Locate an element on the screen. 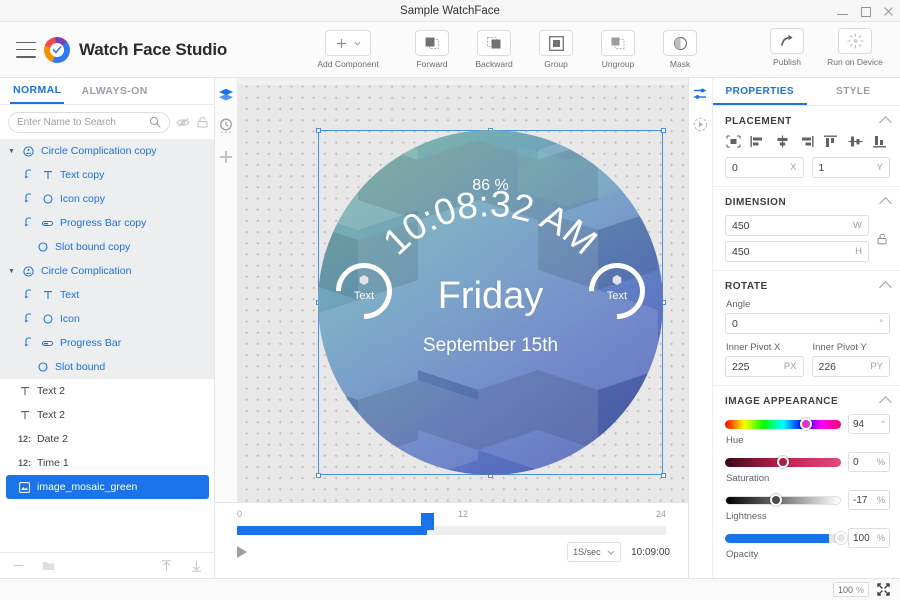  layer-item-time-1: 12: Time 1 is located at coordinates (107, 463).